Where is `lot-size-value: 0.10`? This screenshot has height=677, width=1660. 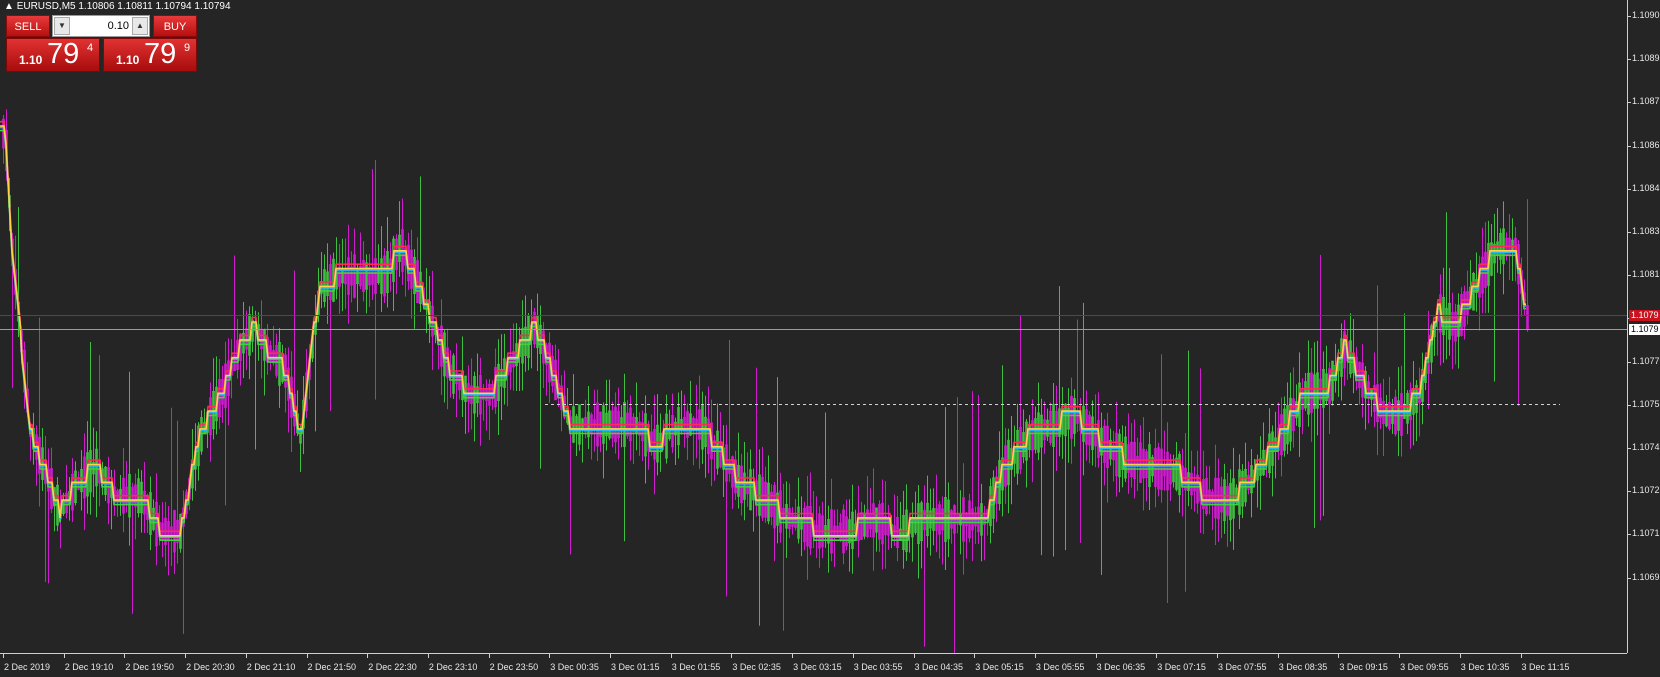 lot-size-value: 0.10 is located at coordinates (101, 26).